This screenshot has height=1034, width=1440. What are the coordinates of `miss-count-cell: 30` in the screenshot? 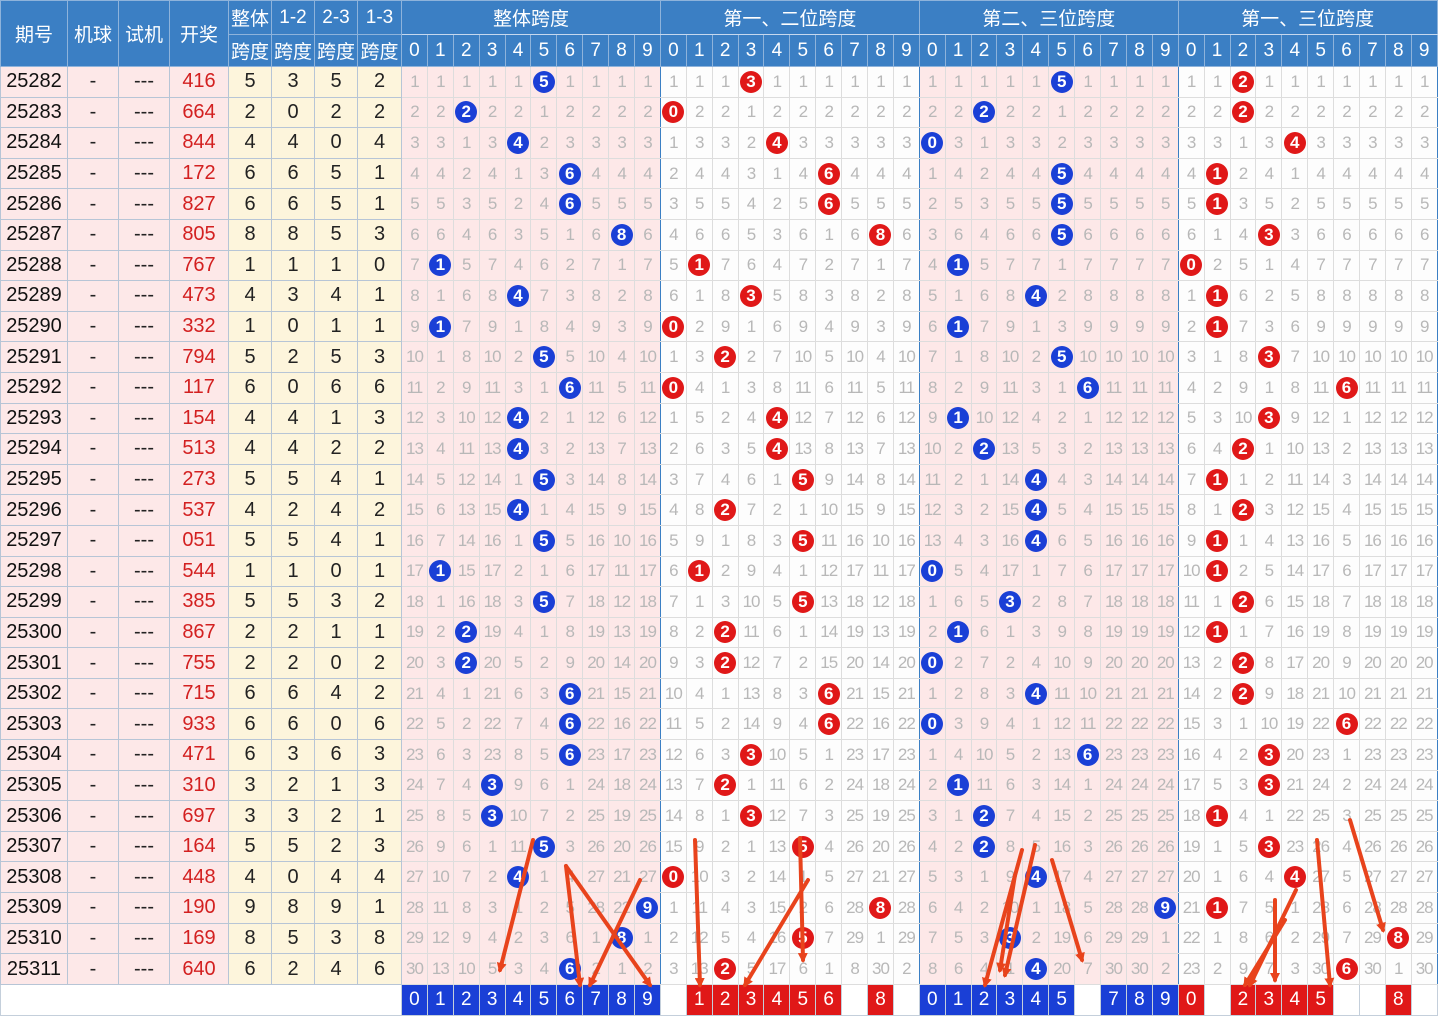 It's located at (1139, 969).